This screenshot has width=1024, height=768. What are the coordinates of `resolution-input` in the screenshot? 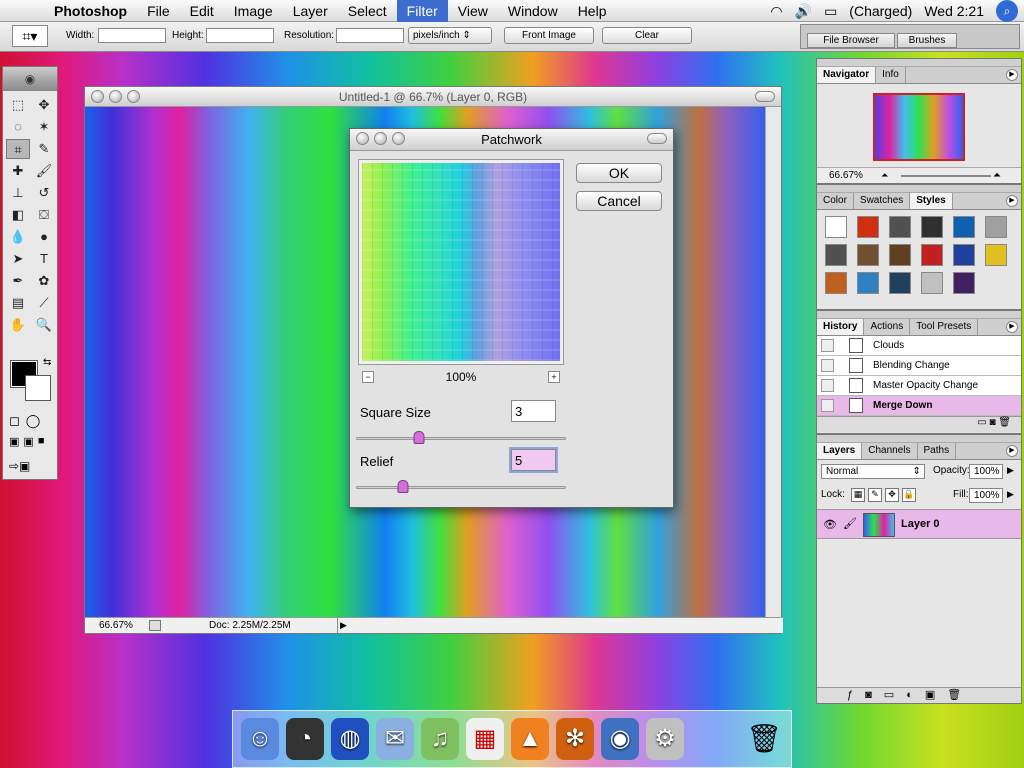 It's located at (370, 35).